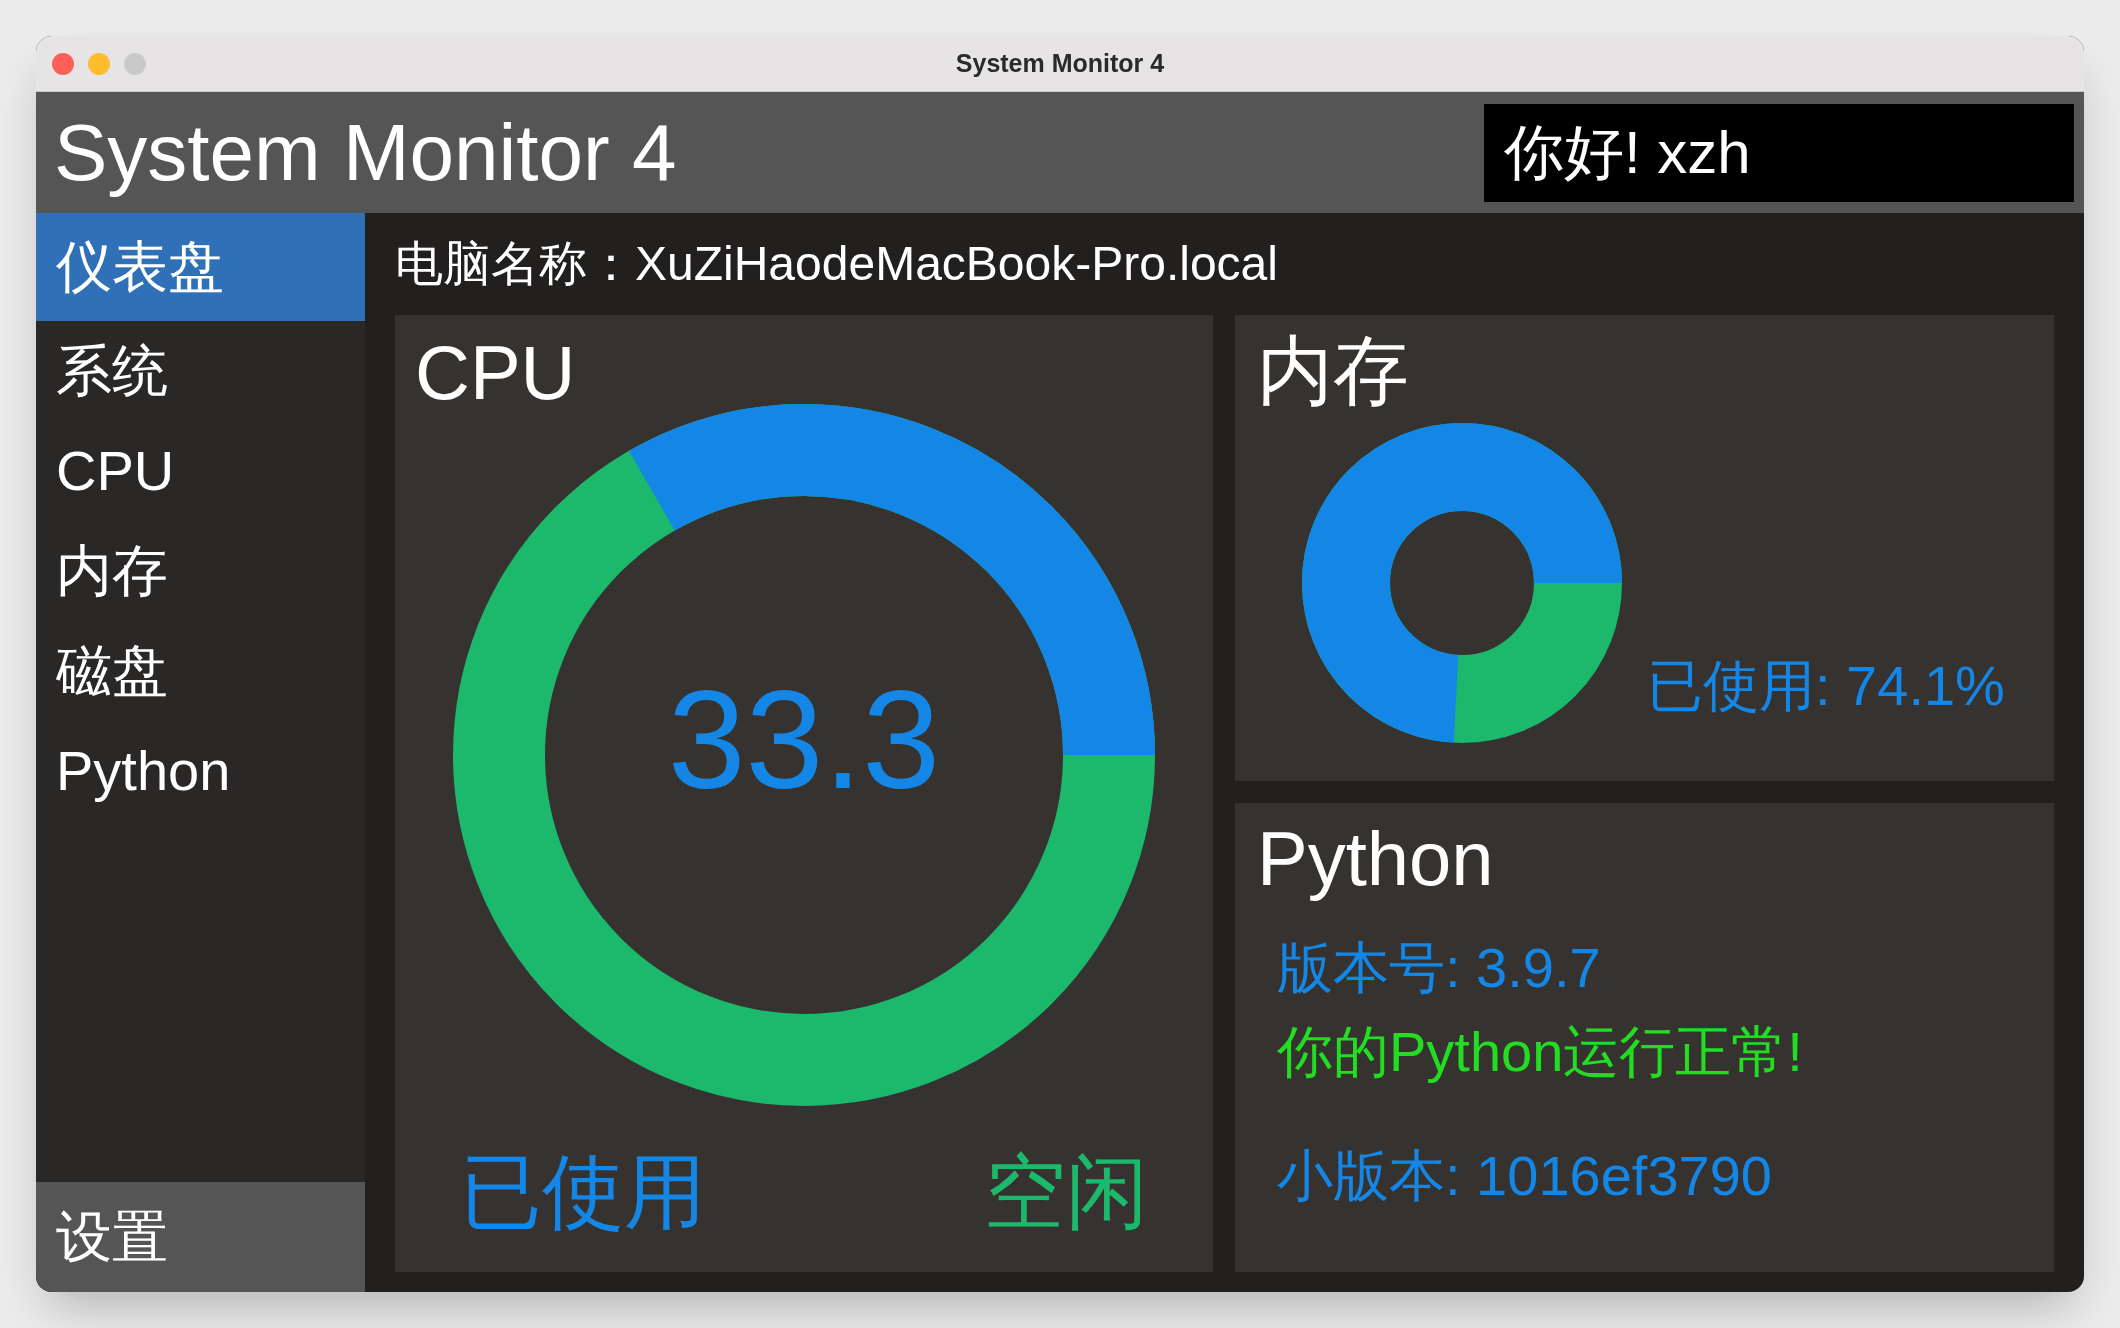 This screenshot has height=1328, width=2120. I want to click on window-title: System Monitor 4, so click(1060, 63).